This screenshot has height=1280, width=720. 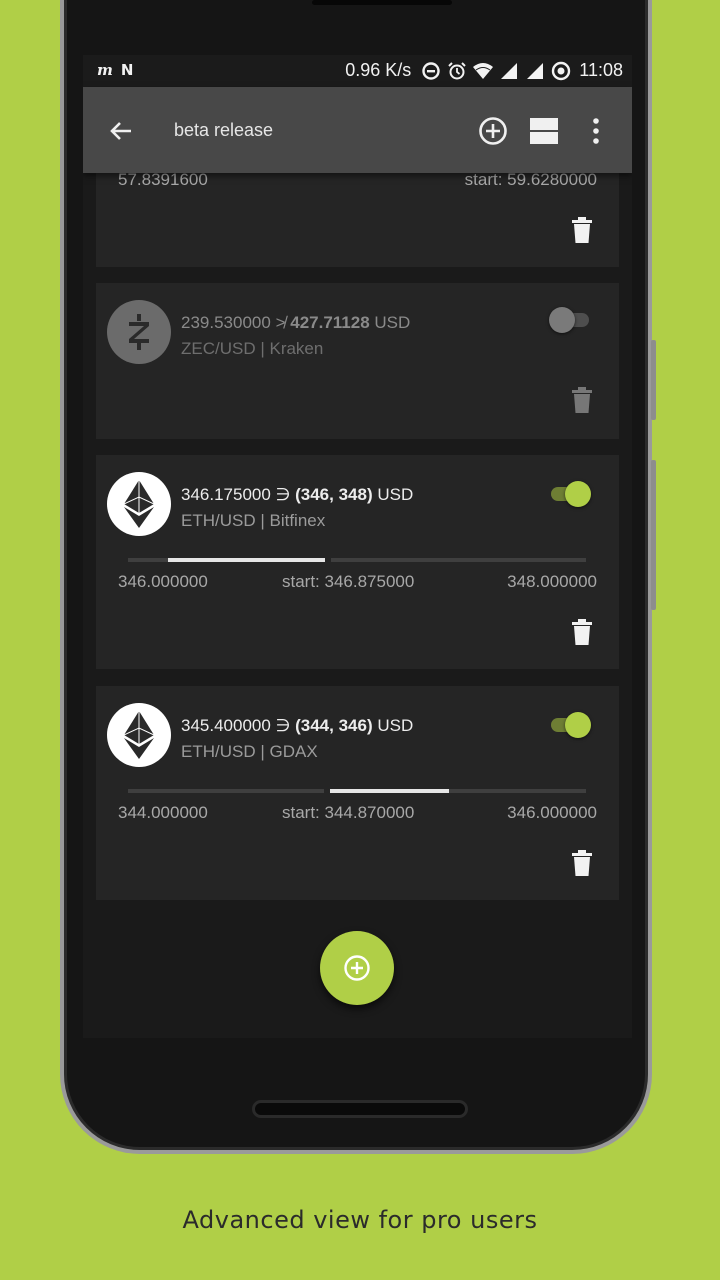 I want to click on phone-speaker-bottom, so click(x=360, y=1109).